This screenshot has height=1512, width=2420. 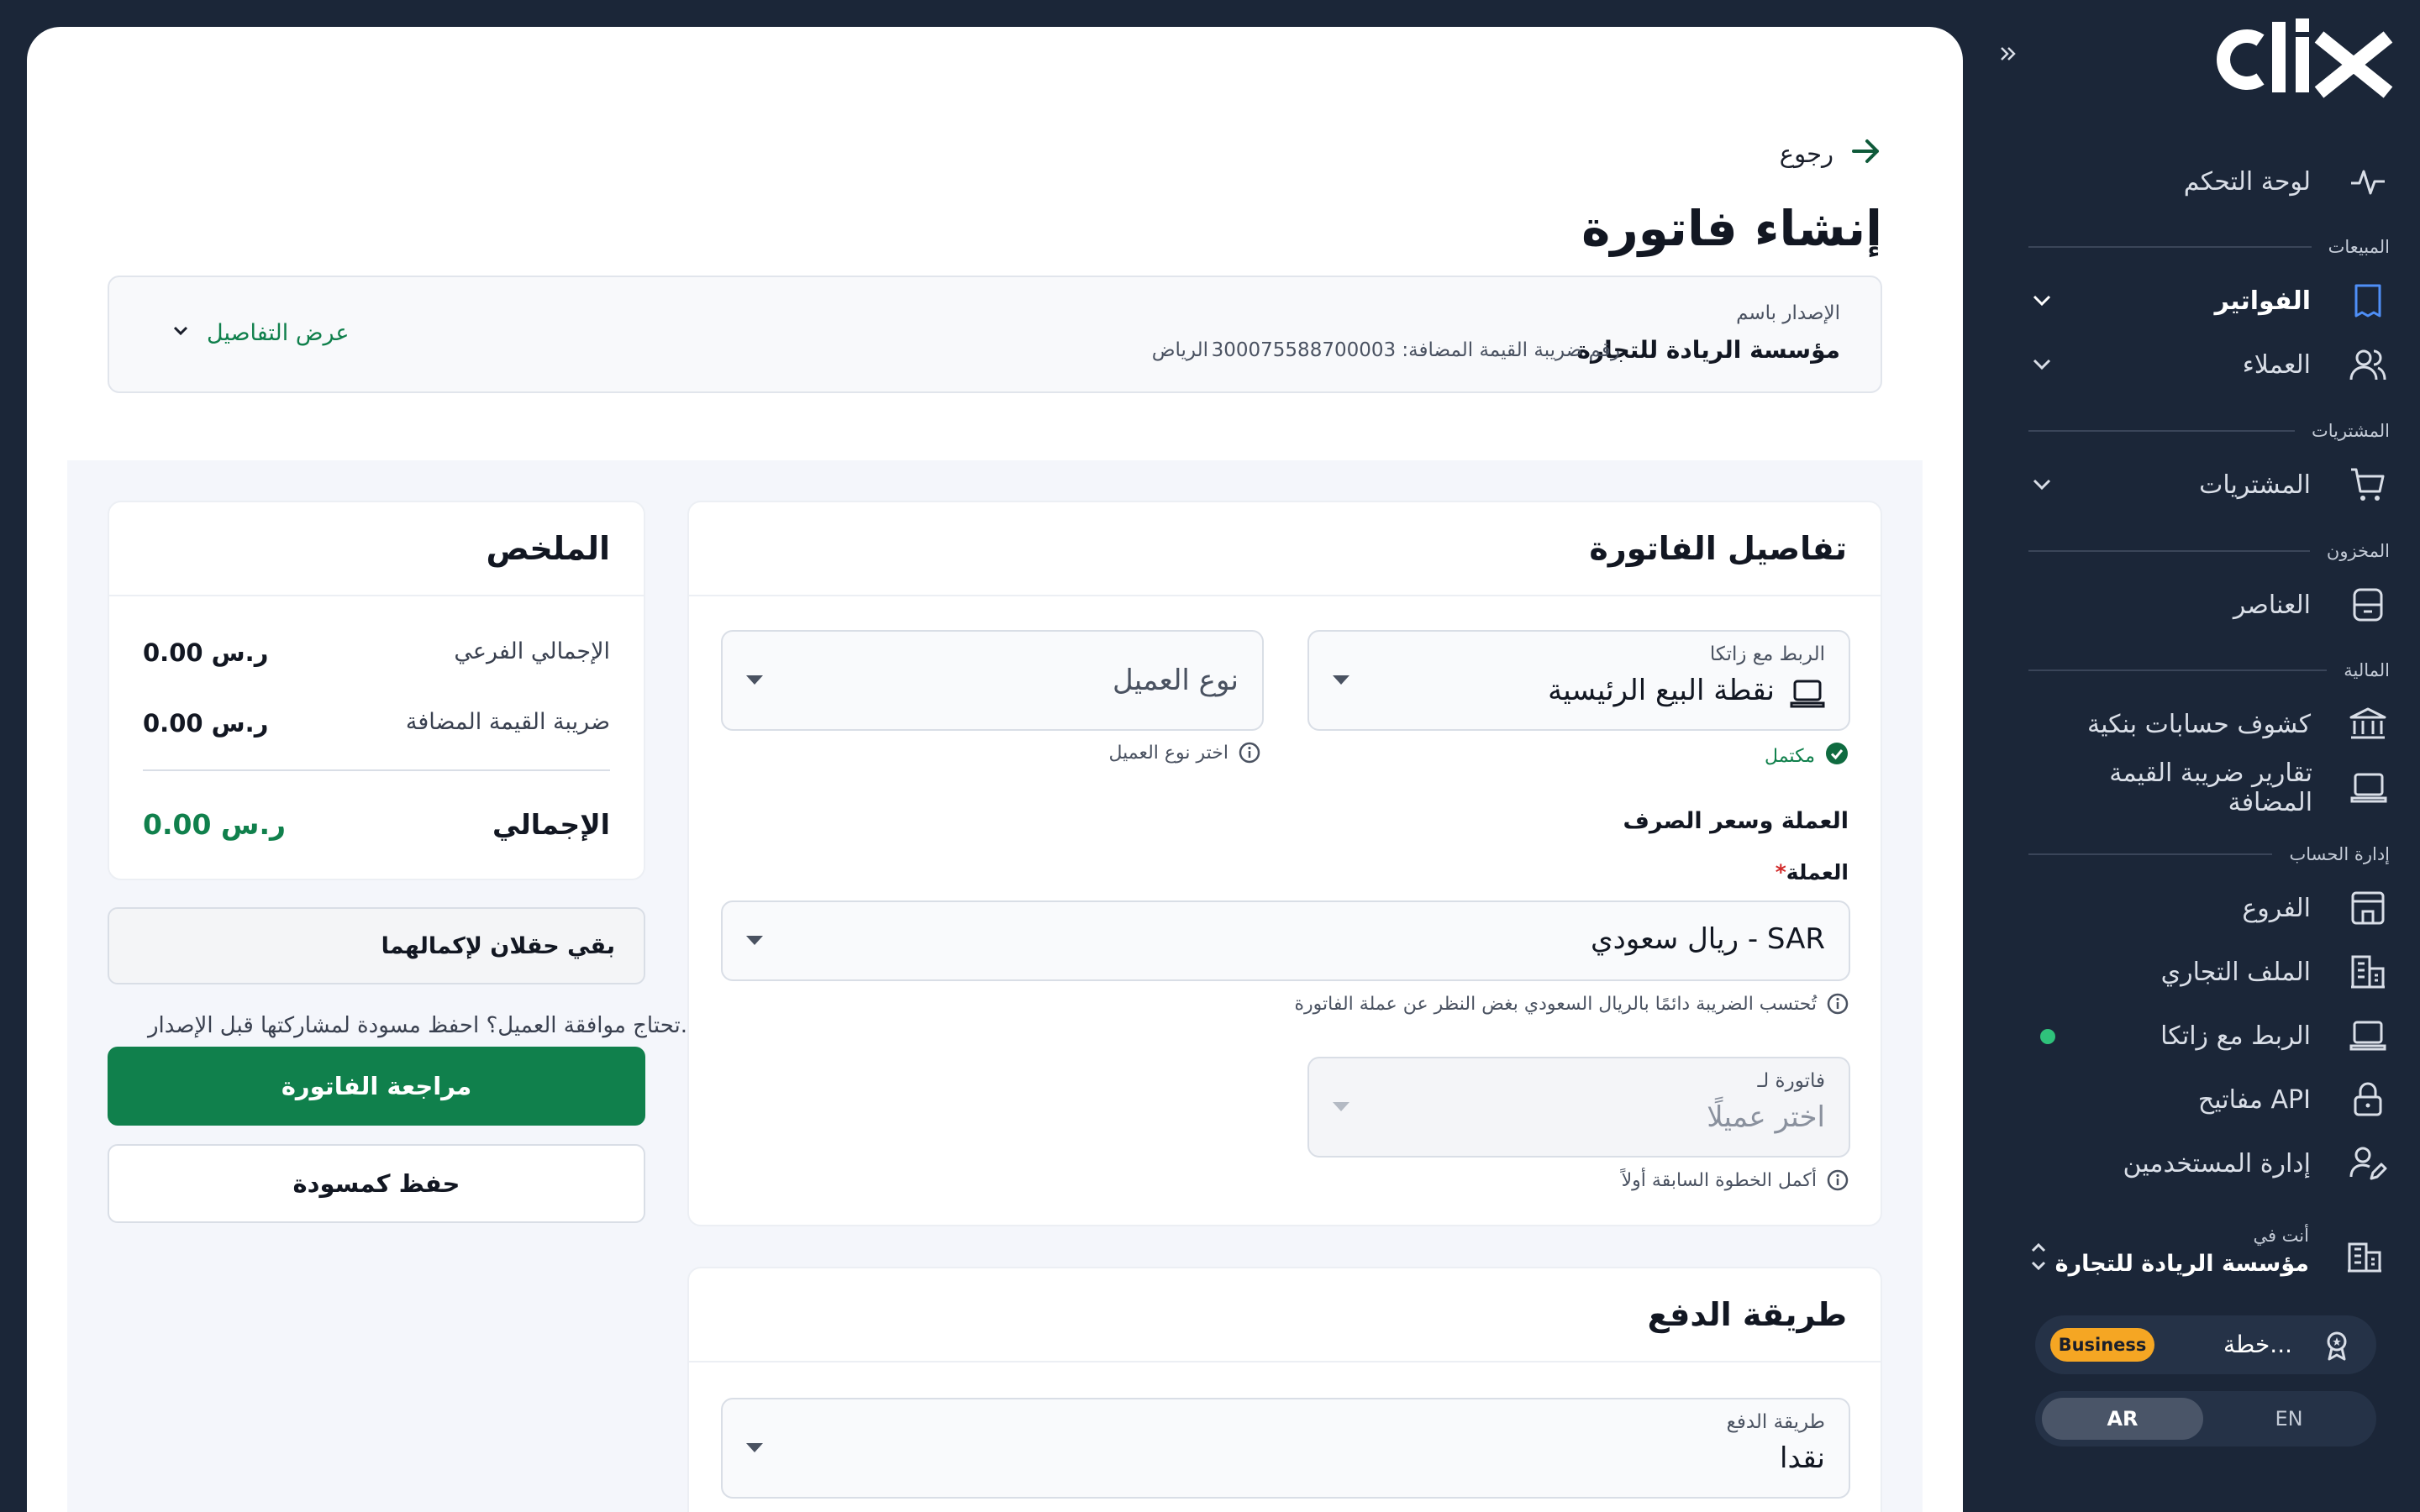 I want to click on sidebar-item-api-keys: مفاتيح API, so click(x=2209, y=1099).